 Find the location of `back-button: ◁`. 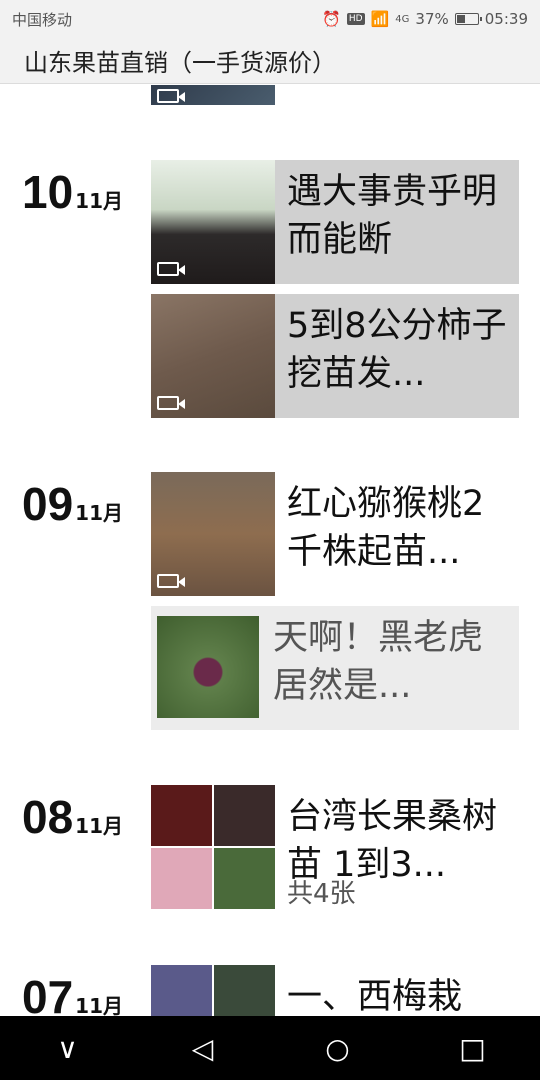

back-button: ◁ is located at coordinates (203, 1048).